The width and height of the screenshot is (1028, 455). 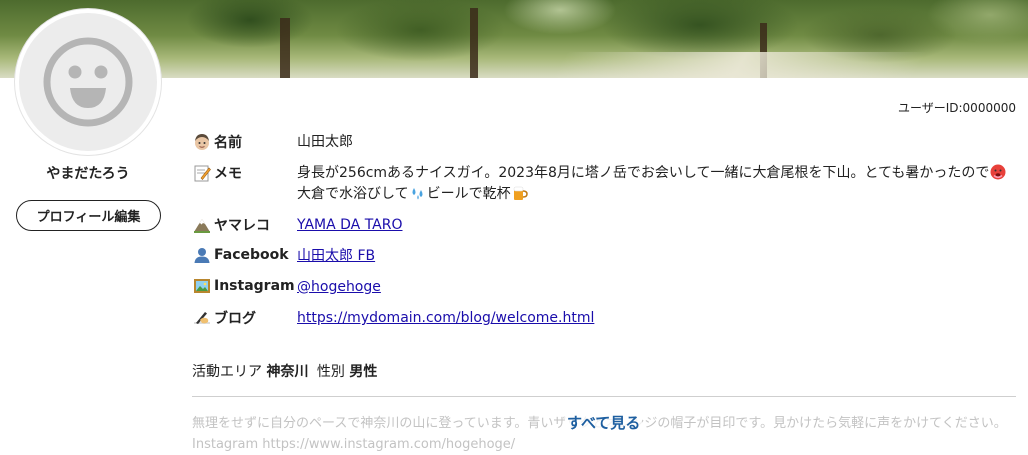 I want to click on area-value: 神奈川, so click(x=287, y=372).